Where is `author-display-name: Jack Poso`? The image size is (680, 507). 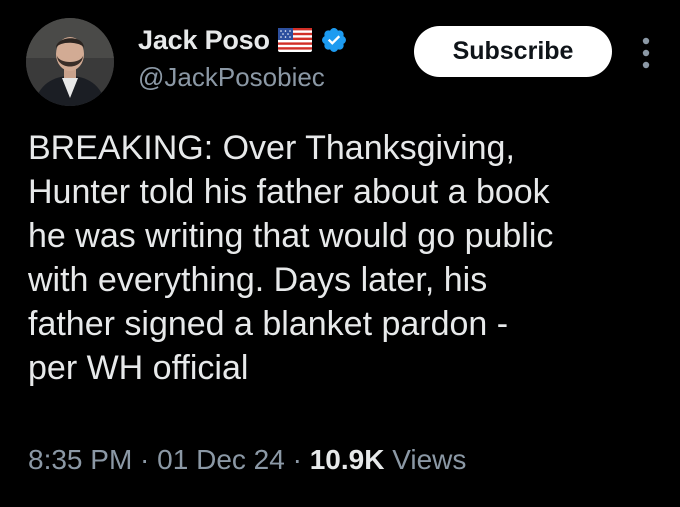 author-display-name: Jack Poso is located at coordinates (204, 40).